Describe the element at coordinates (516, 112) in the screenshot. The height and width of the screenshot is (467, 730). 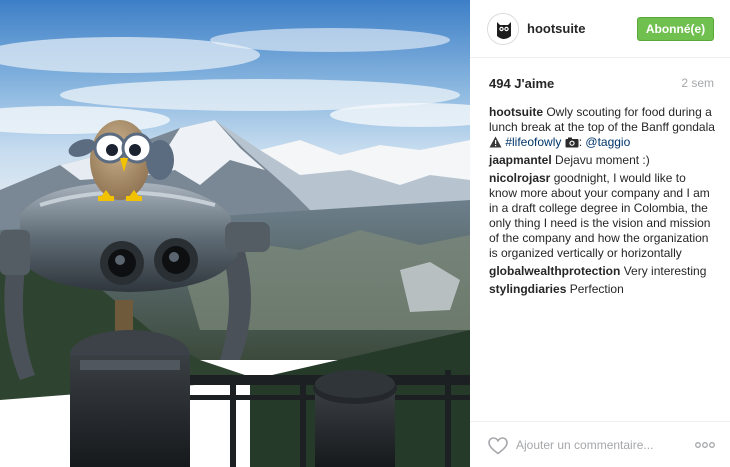
I see `comment-username: hootsuite` at that location.